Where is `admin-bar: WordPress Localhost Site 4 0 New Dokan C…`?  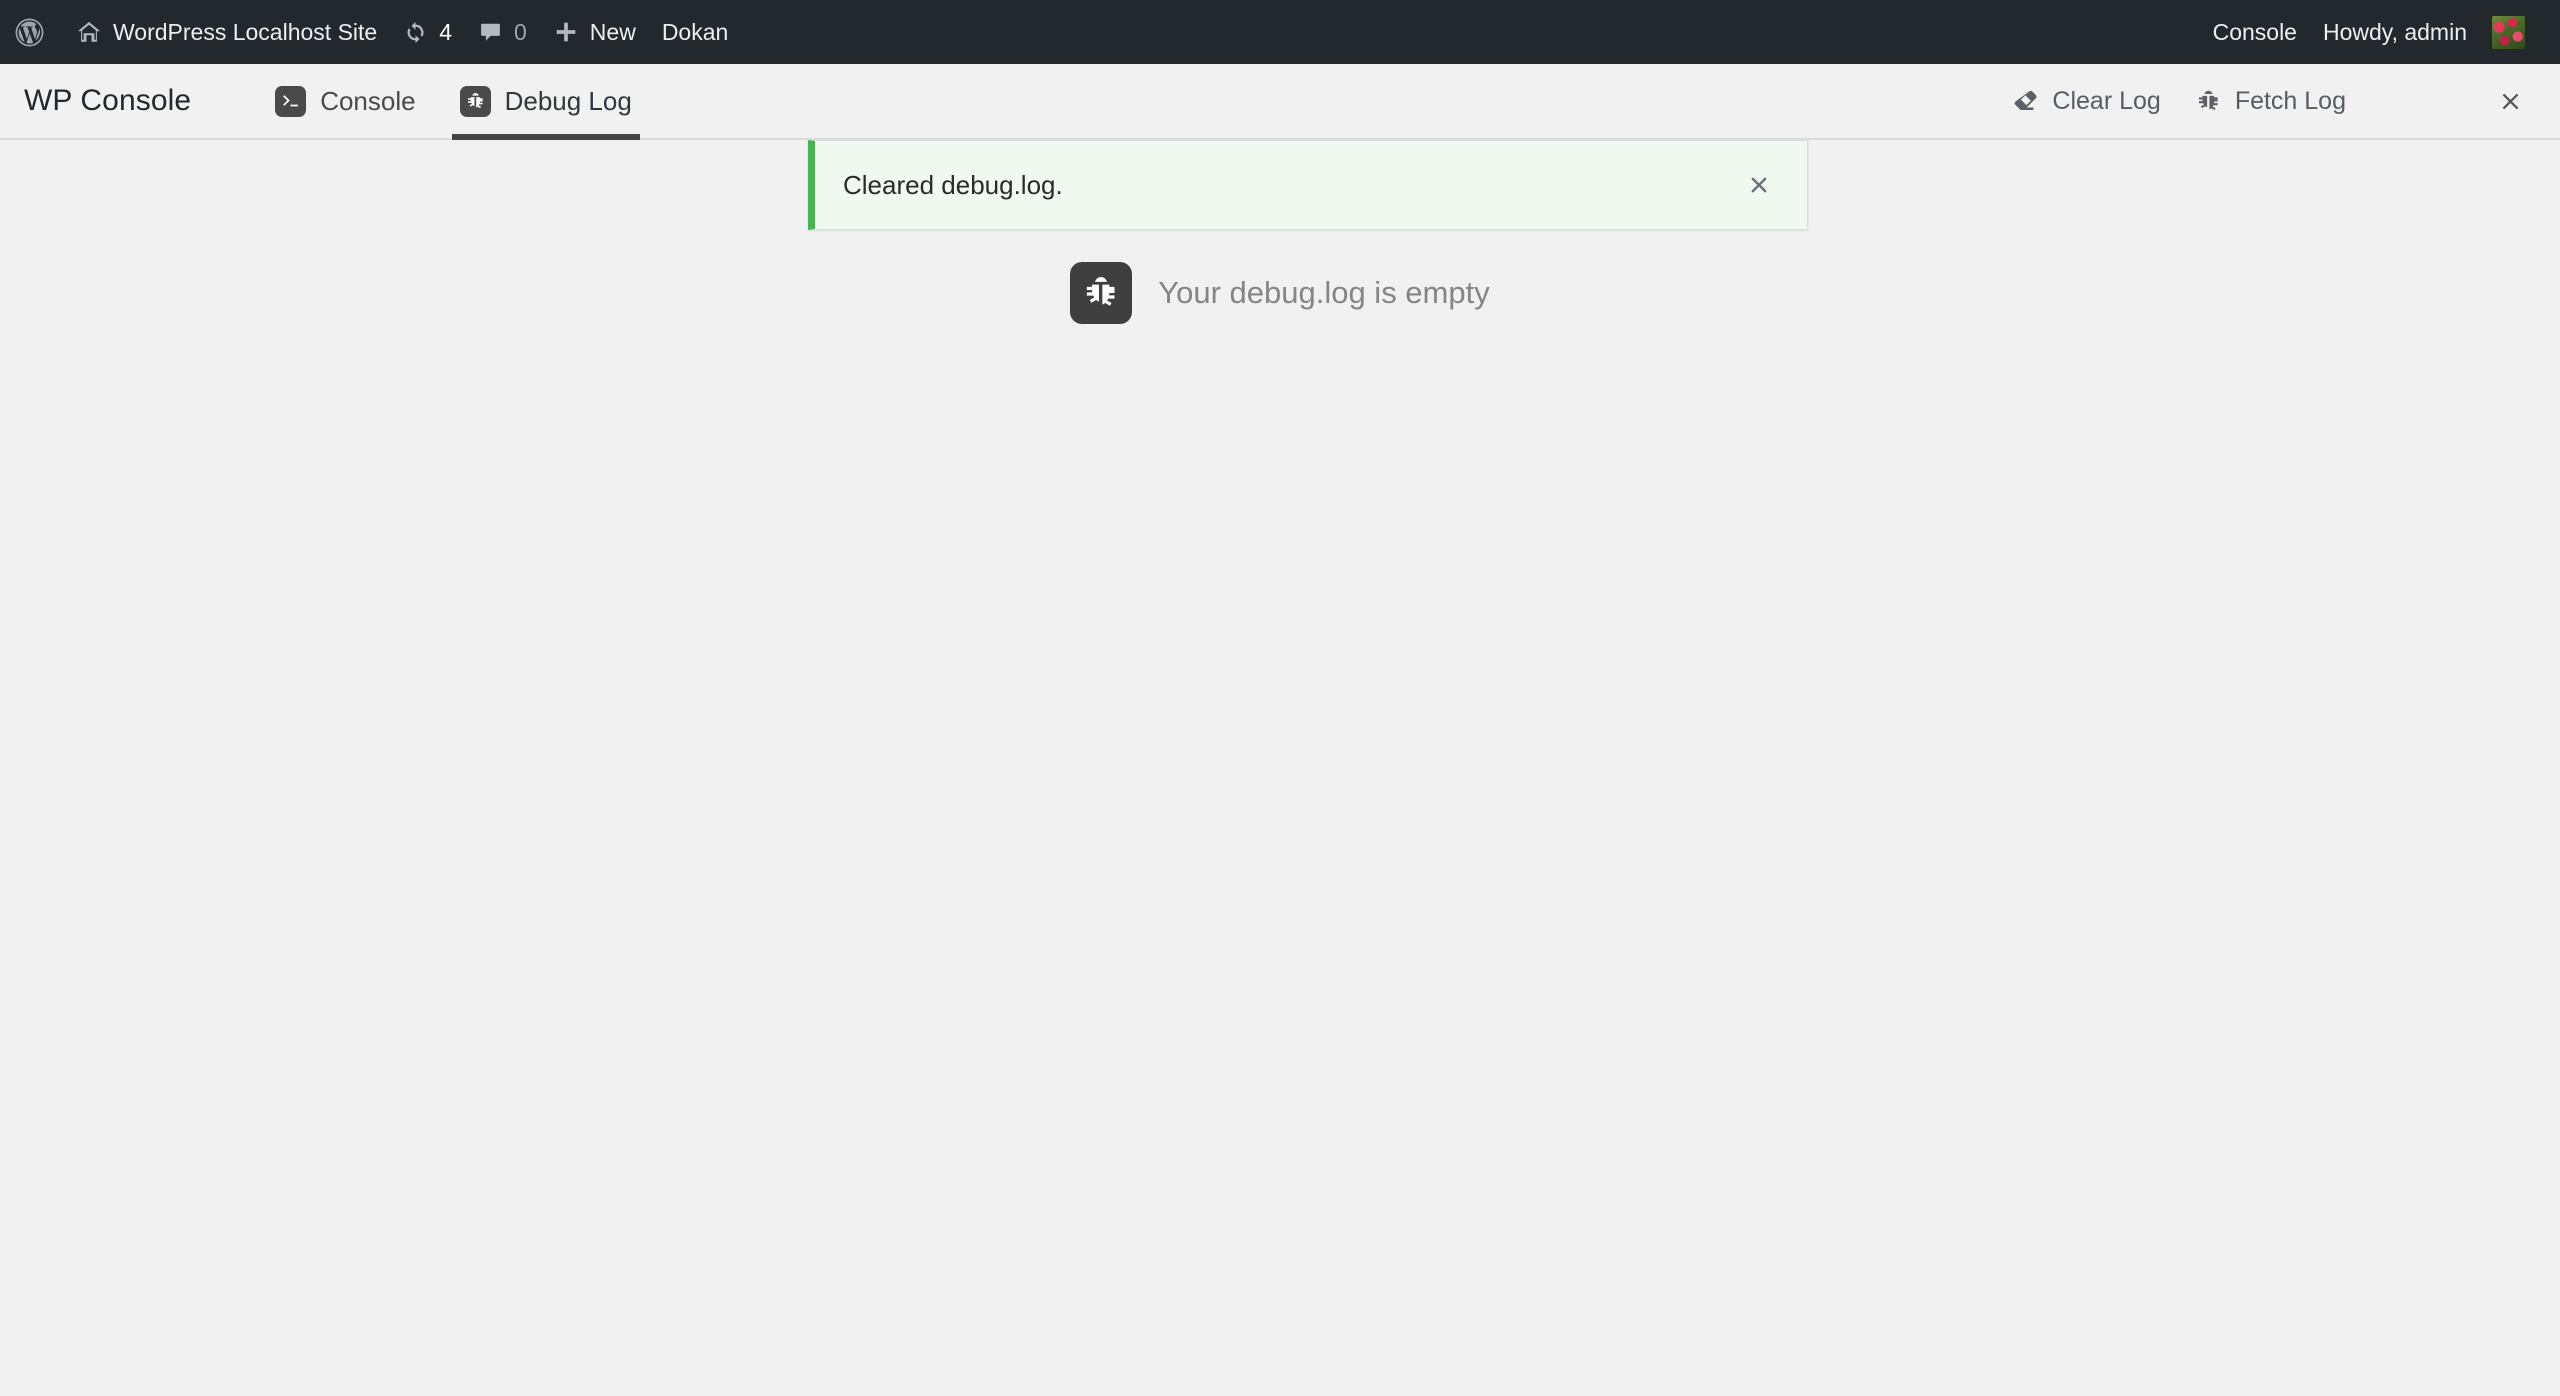 admin-bar: WordPress Localhost Site 4 0 New Dokan C… is located at coordinates (1280, 32).